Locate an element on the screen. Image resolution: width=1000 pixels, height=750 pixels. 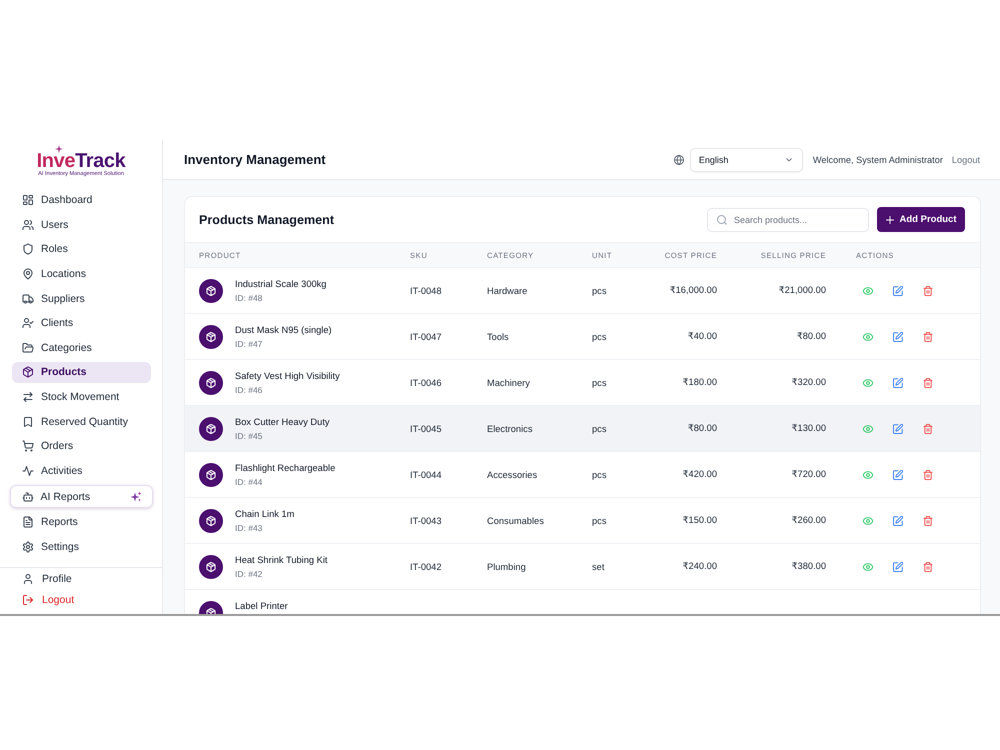
product-name: Box Cutter Heavy Duty is located at coordinates (282, 422).